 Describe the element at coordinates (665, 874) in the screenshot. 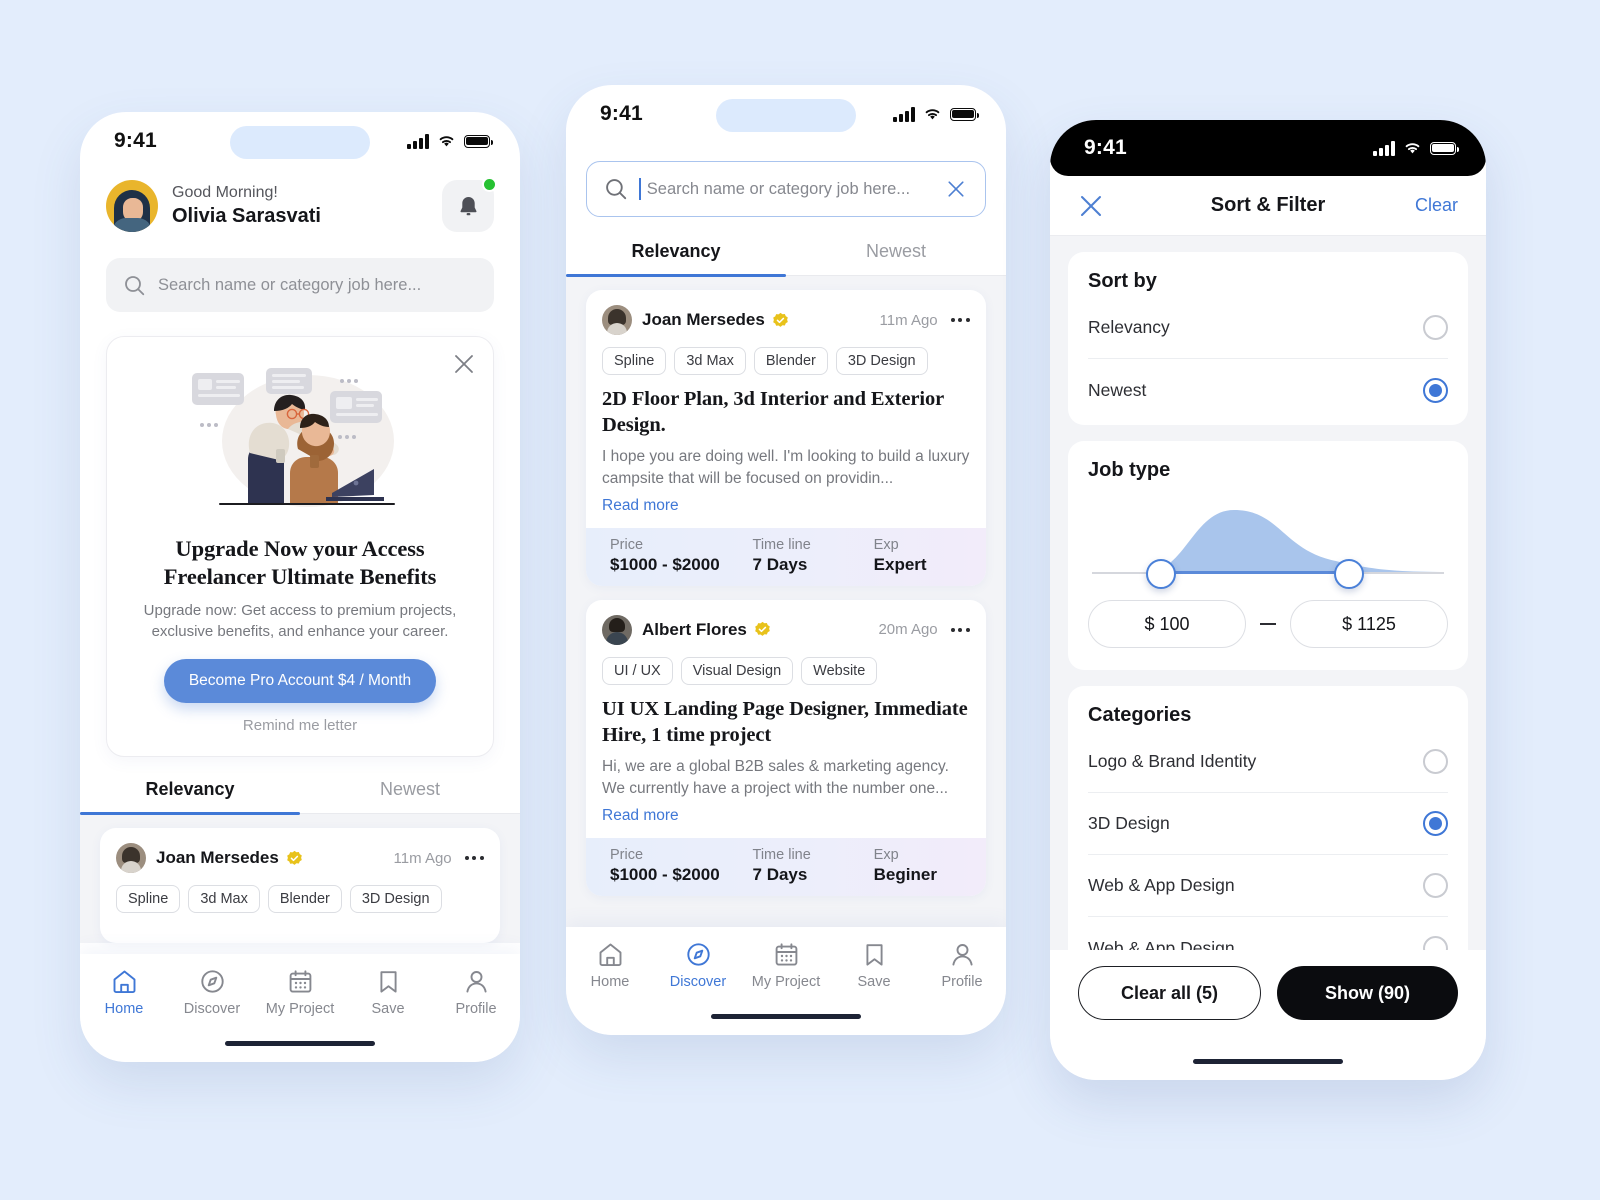

I see `meta-value: $1000 - $2000` at that location.